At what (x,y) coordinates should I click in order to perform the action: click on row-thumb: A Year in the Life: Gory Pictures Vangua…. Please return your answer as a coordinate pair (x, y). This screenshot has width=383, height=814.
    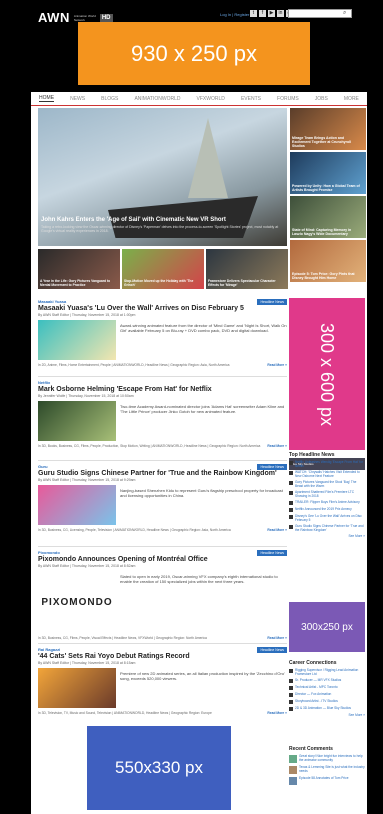
    Looking at the image, I should click on (79, 269).